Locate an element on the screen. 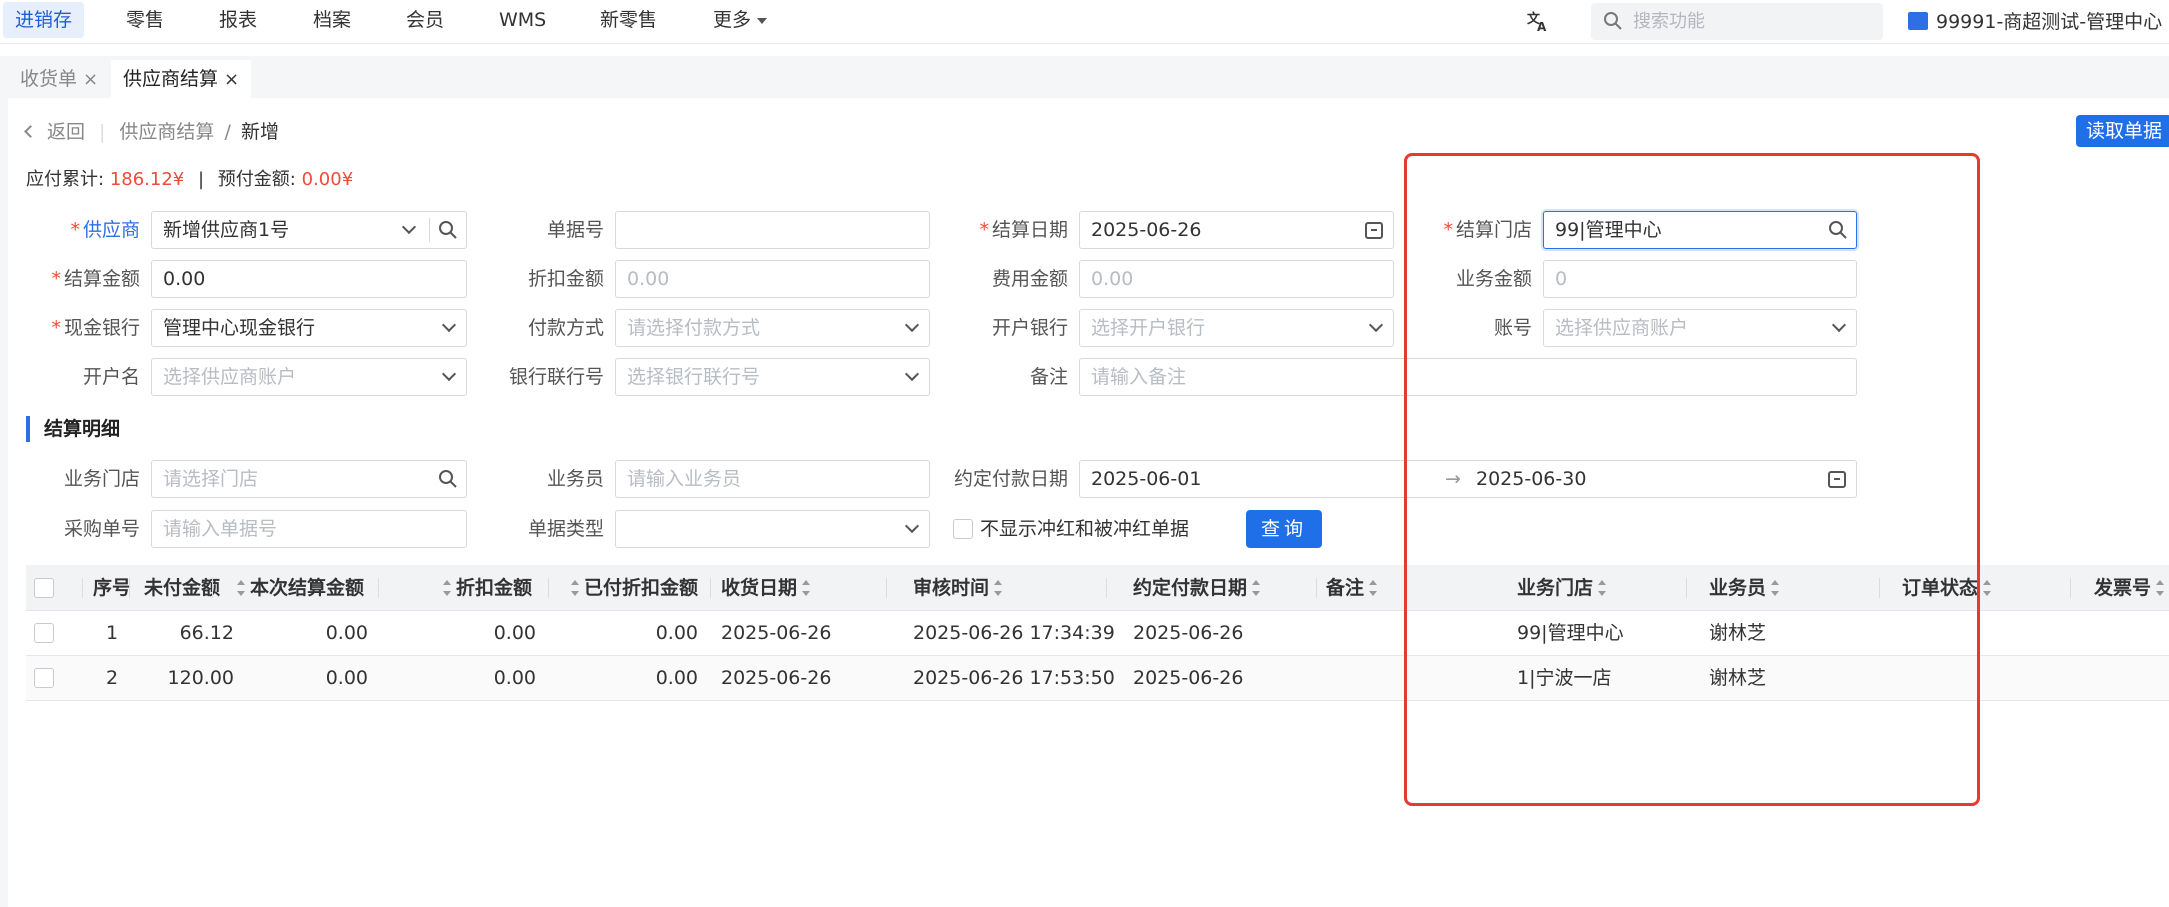  nav-item-reports: 报表 is located at coordinates (238, 20).